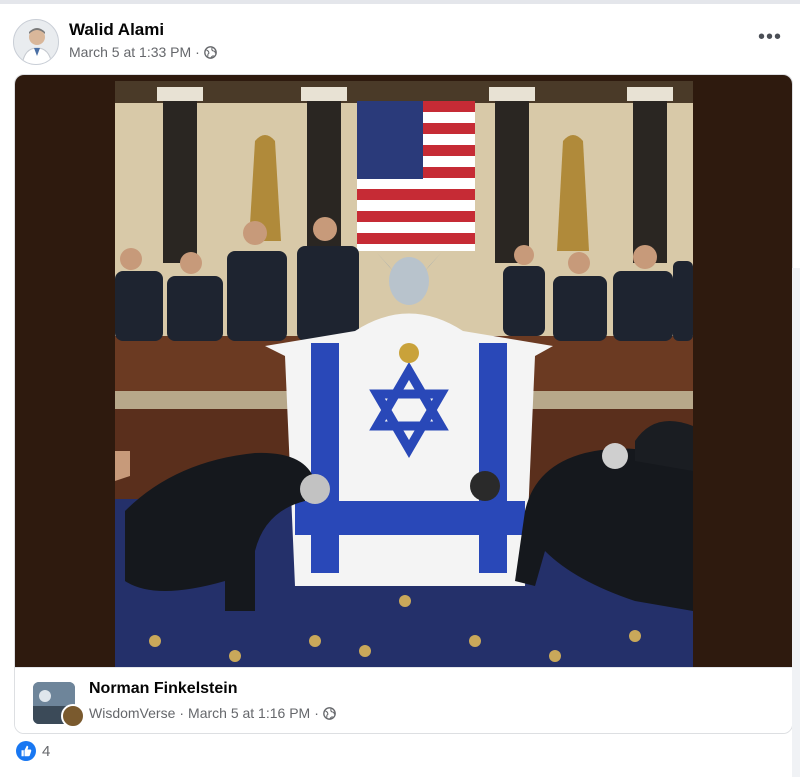 Image resolution: width=800 pixels, height=777 pixels. What do you see at coordinates (130, 52) in the screenshot?
I see `post-timestamp: March 5 at 1:33 PM` at bounding box center [130, 52].